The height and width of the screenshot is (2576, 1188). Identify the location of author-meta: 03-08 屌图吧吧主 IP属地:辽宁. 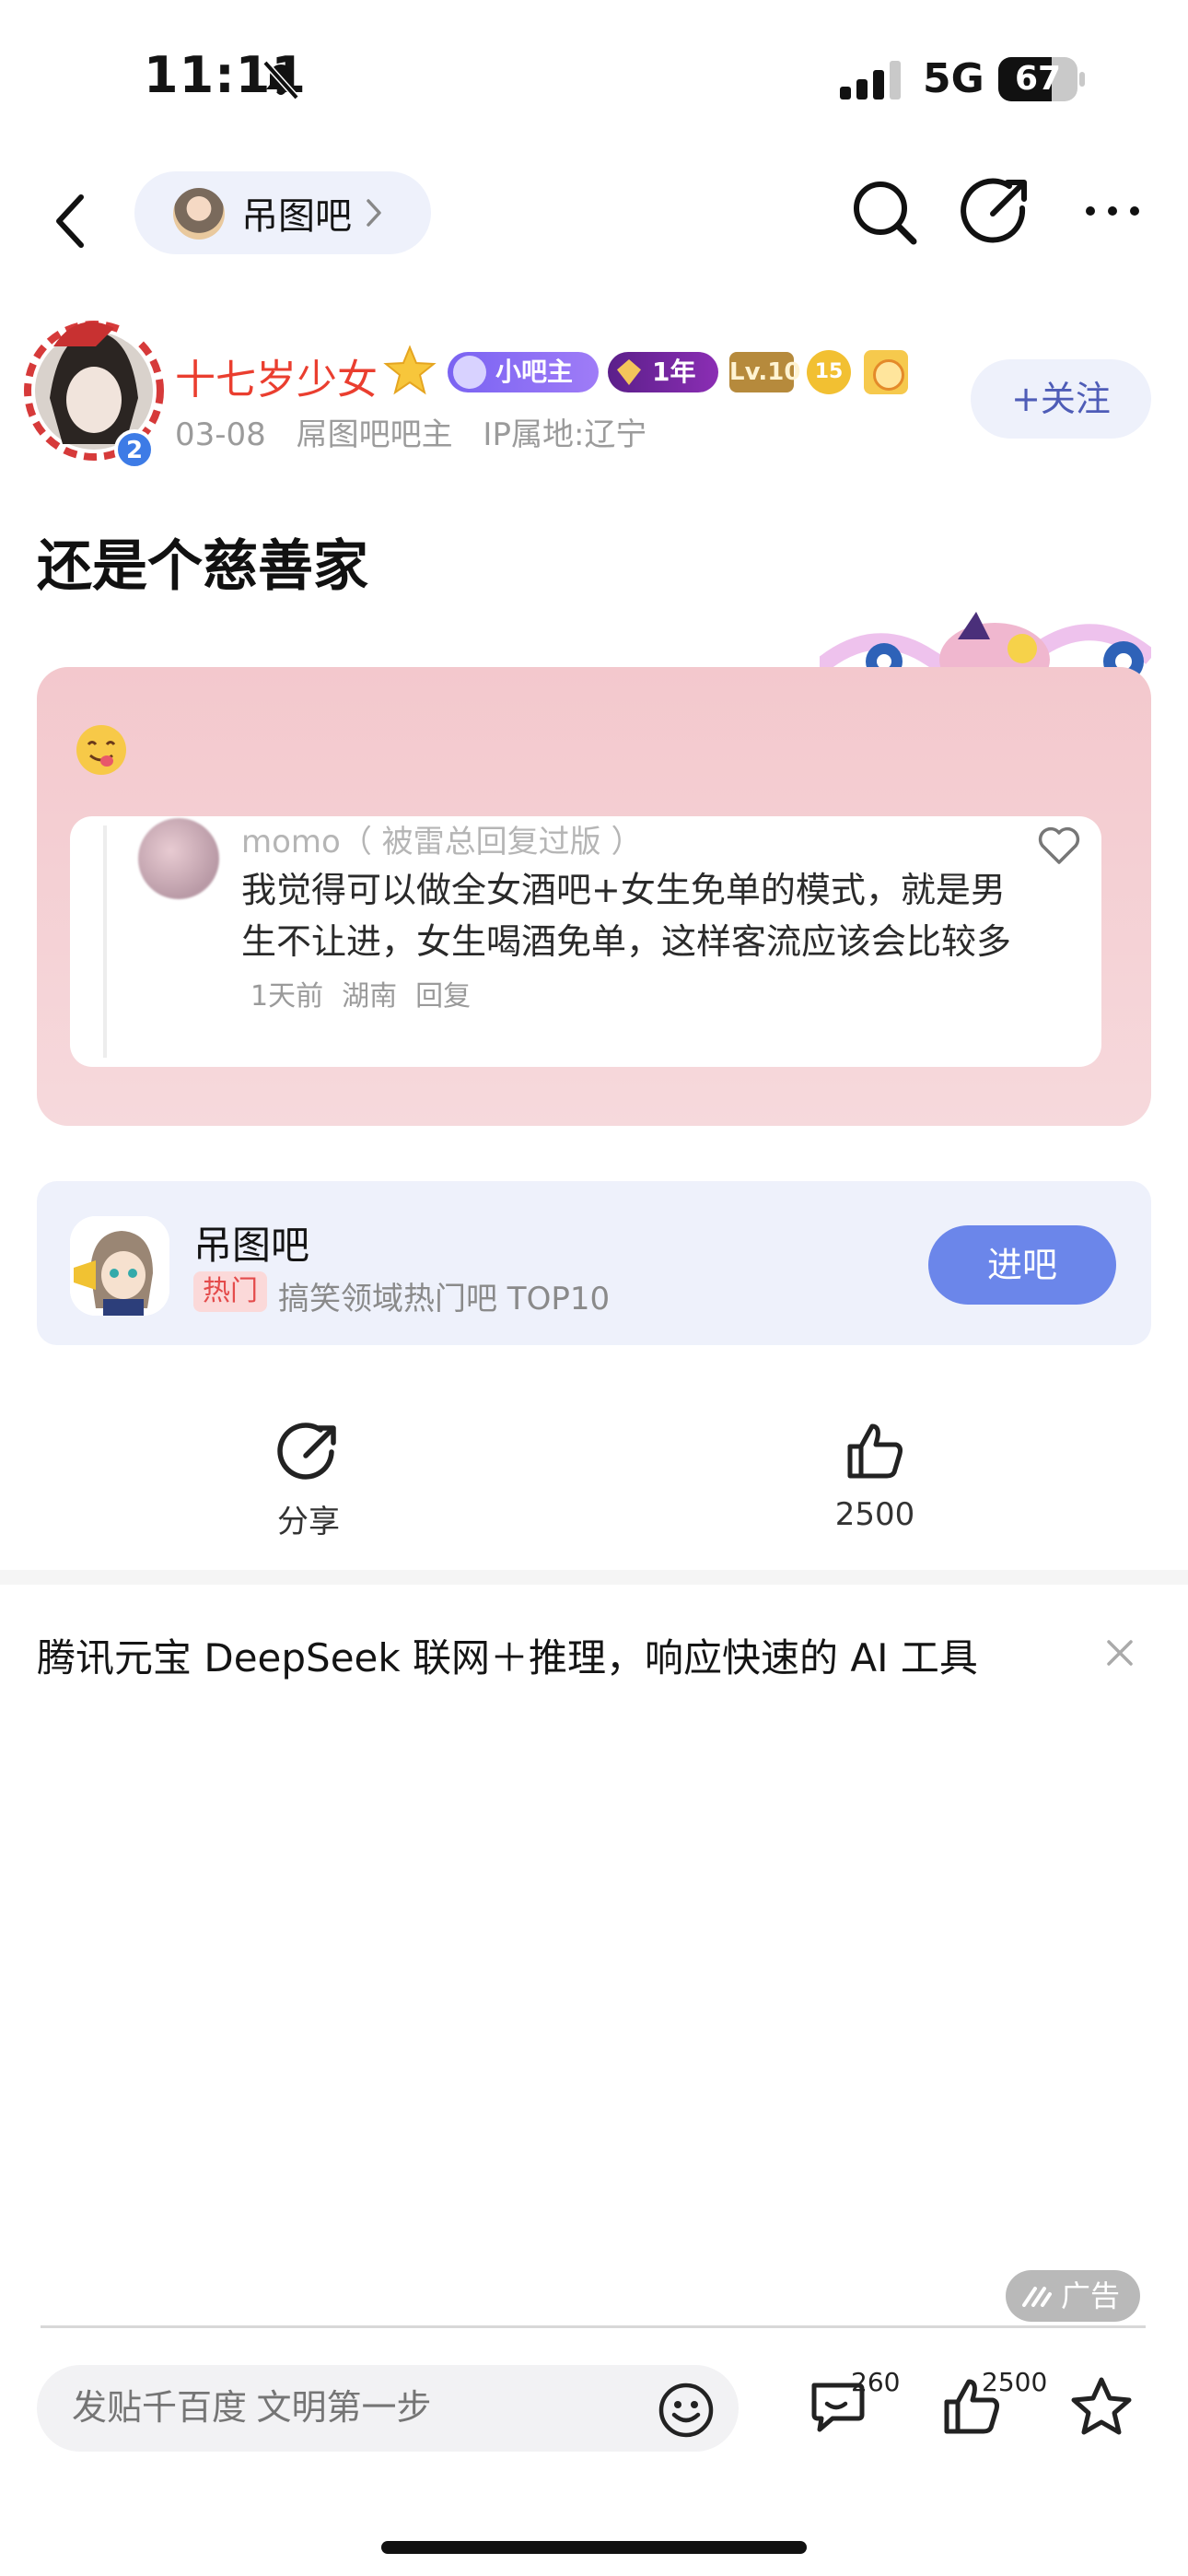
(421, 431).